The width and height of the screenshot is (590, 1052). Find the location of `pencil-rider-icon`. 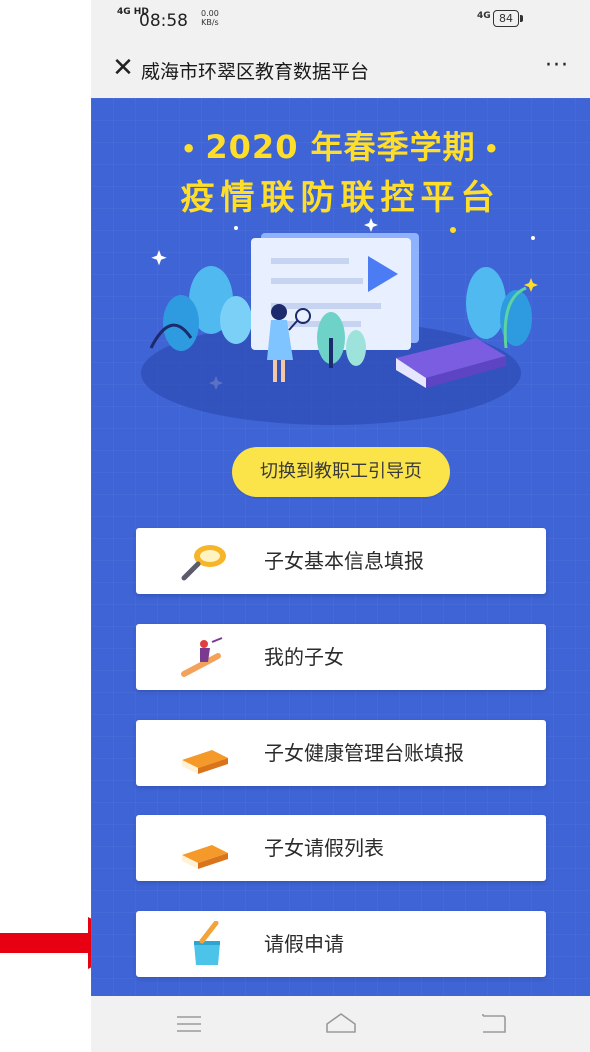

pencil-rider-icon is located at coordinates (202, 657).